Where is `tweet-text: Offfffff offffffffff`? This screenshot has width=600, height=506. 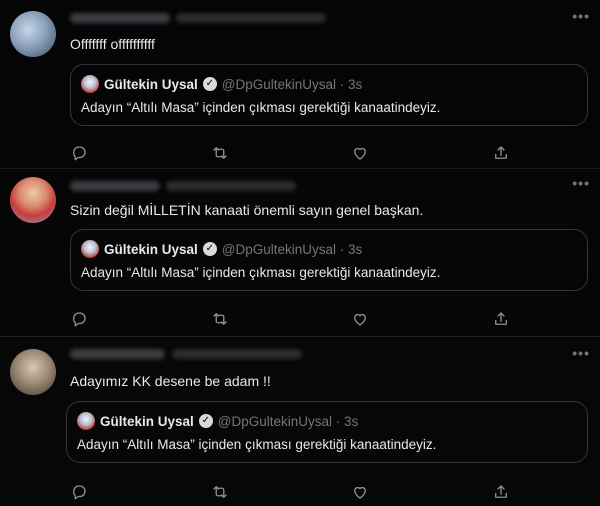 tweet-text: Offfffff offffffffff is located at coordinates (112, 44).